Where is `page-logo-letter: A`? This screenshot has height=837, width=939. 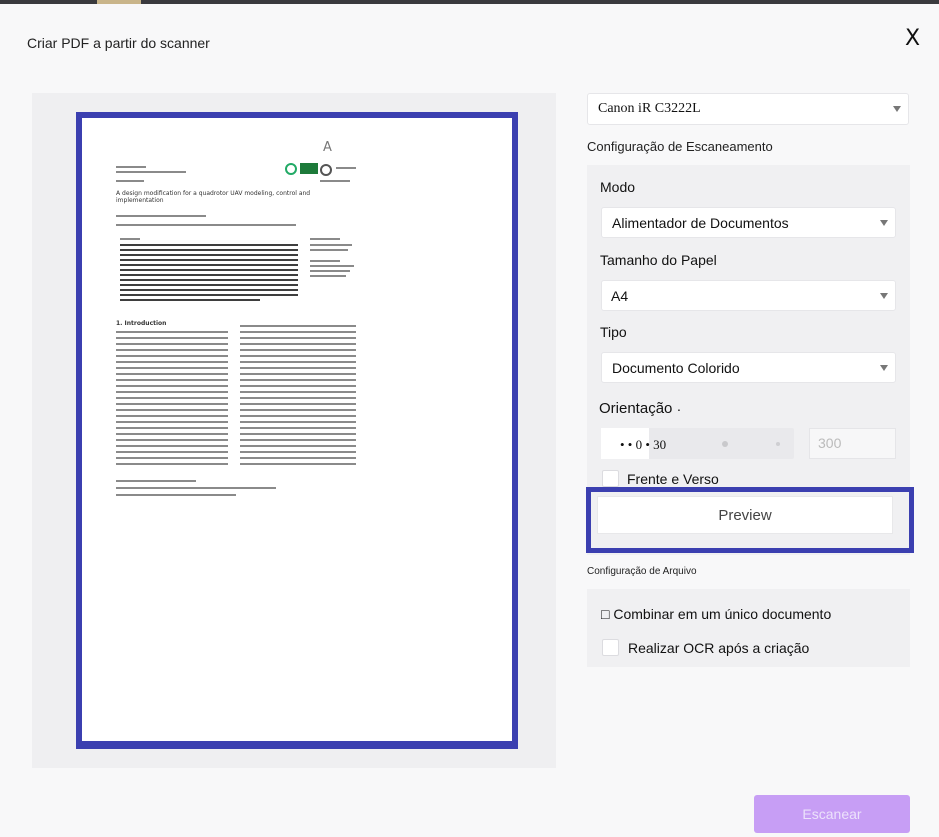
page-logo-letter: A is located at coordinates (327, 147).